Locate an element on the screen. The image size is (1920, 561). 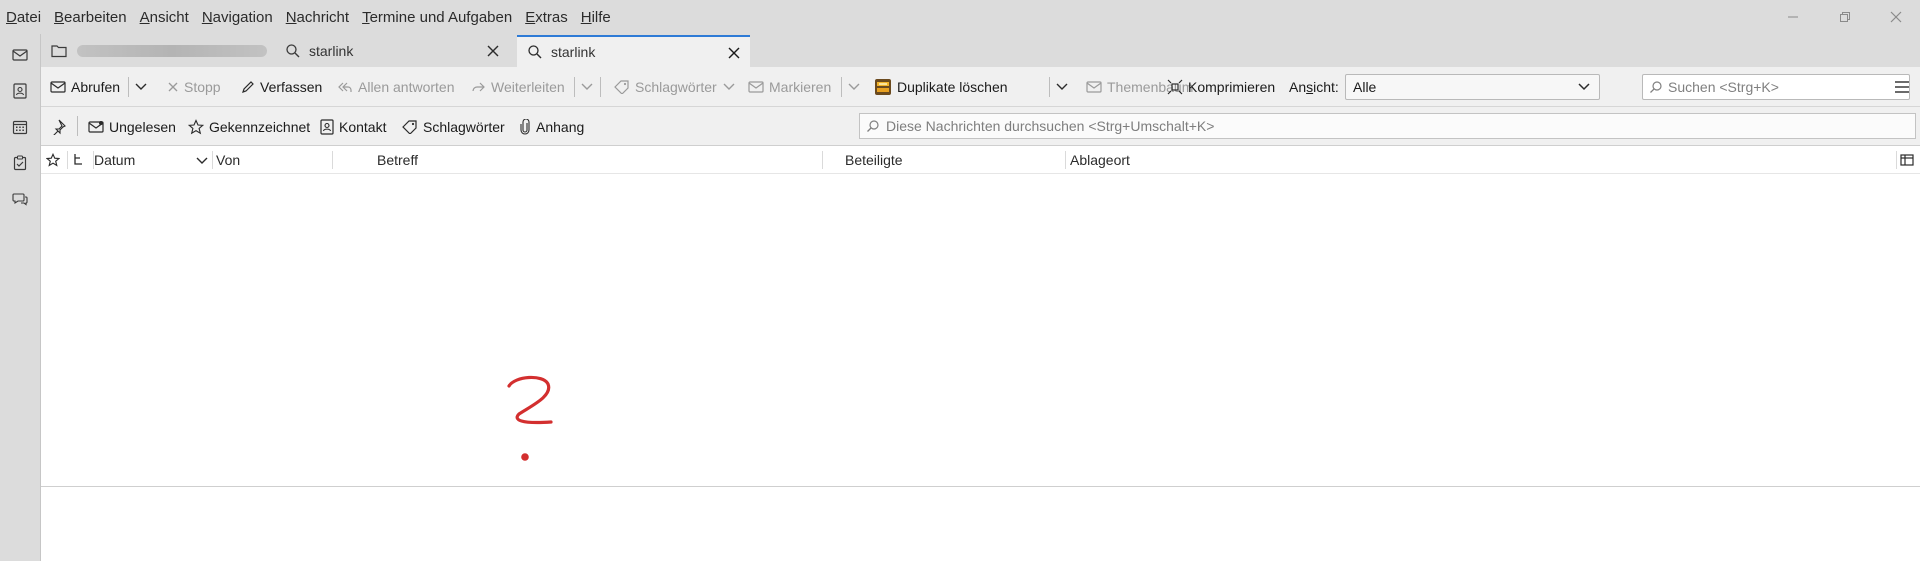
menu-datei-label: atei is located at coordinates (29, 17).